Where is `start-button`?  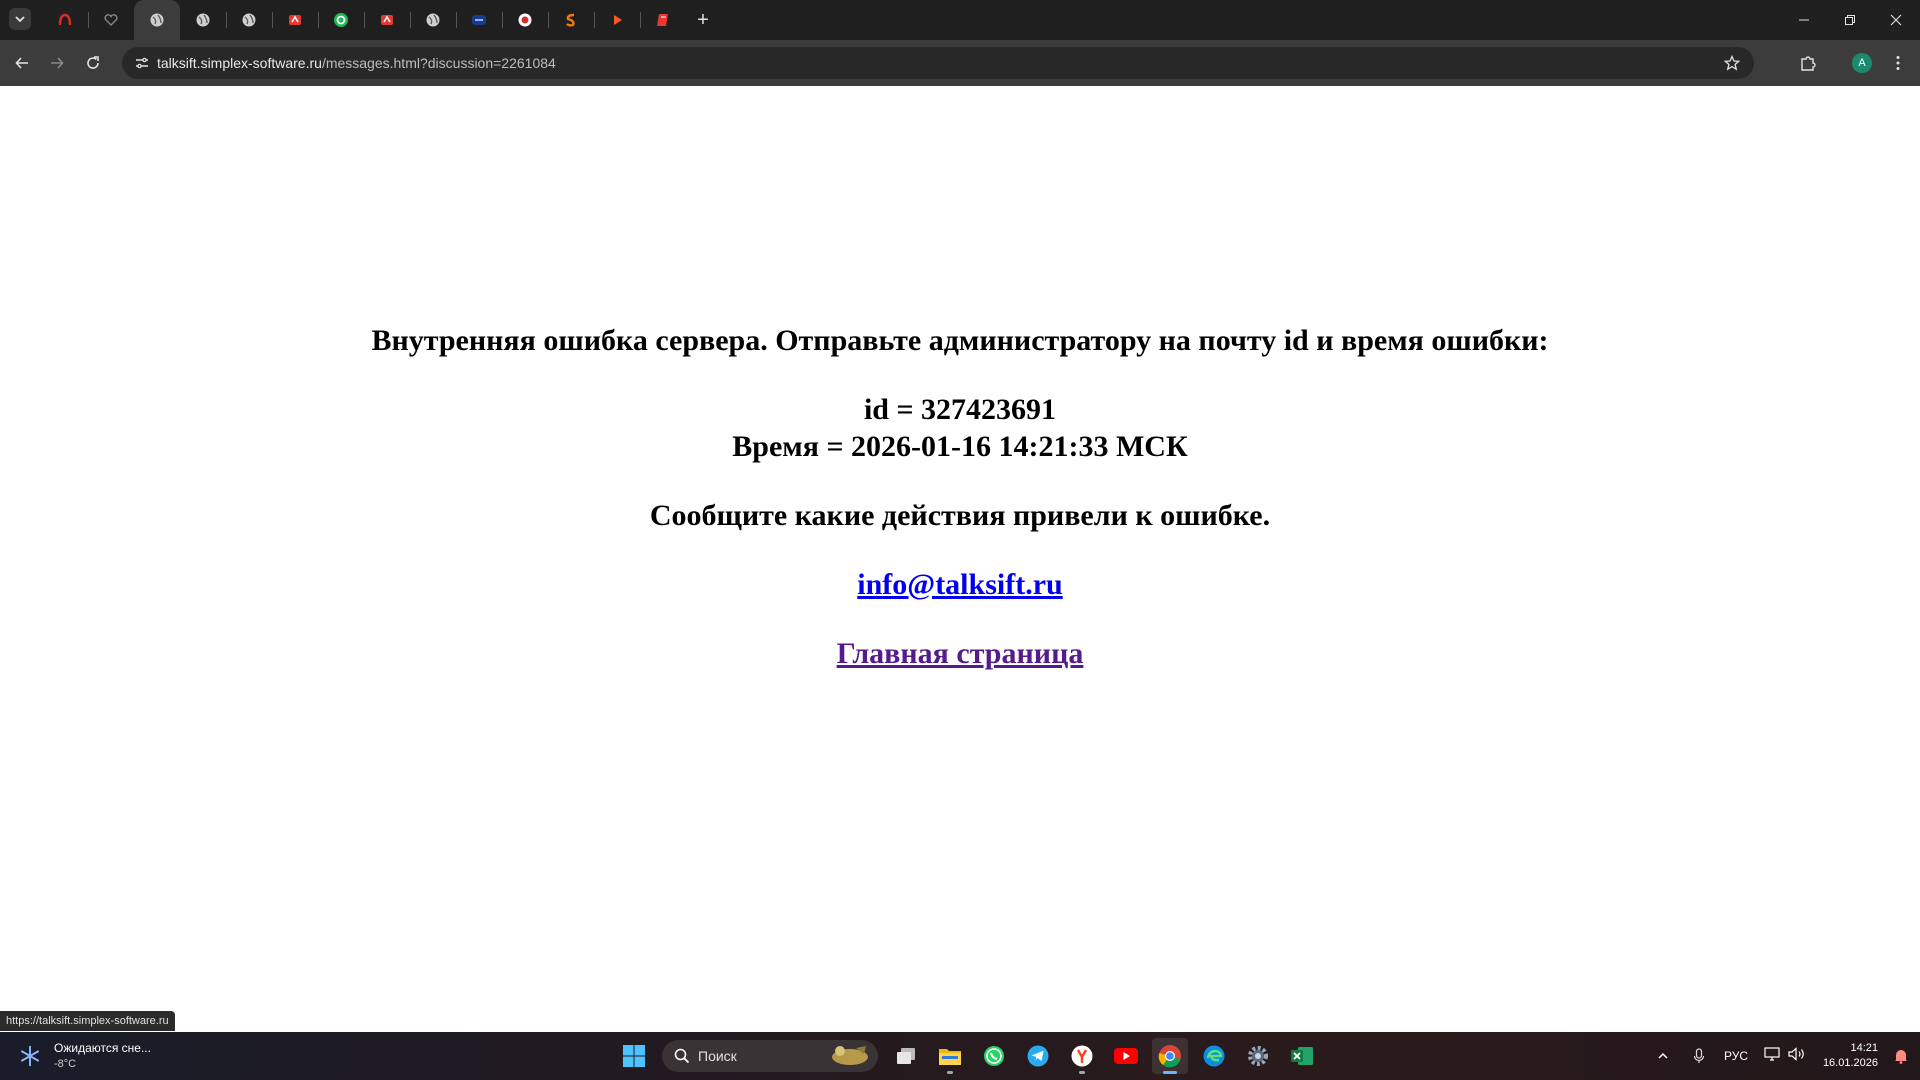
start-button is located at coordinates (634, 1056).